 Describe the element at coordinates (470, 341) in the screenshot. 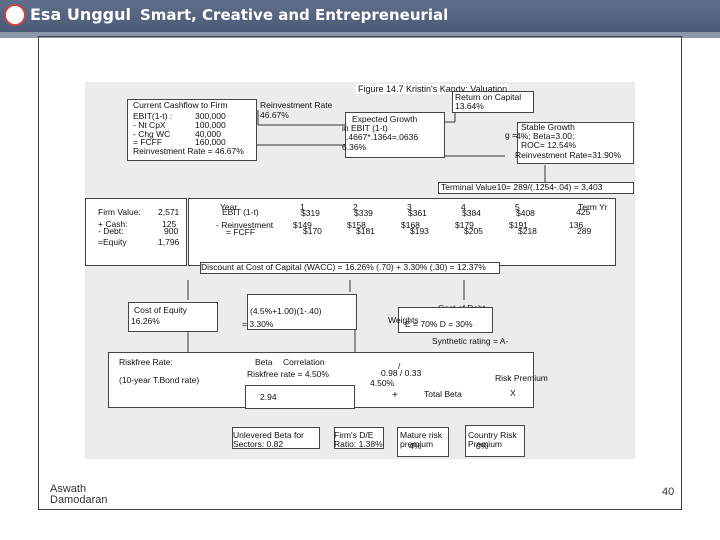

I see `synthetic-rating: Synthetic rating = A-` at that location.